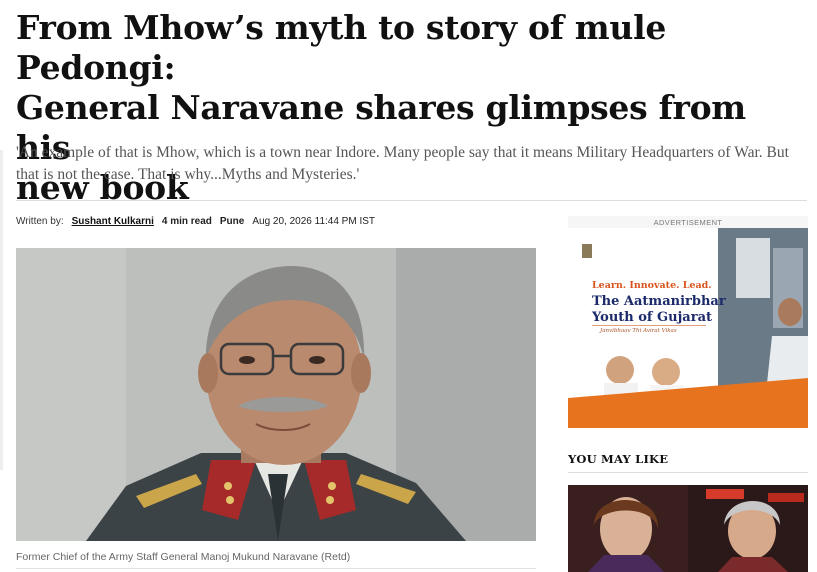 Image resolution: width=817 pixels, height=572 pixels. Describe the element at coordinates (649, 325) in the screenshot. I see `ad-underline` at that location.